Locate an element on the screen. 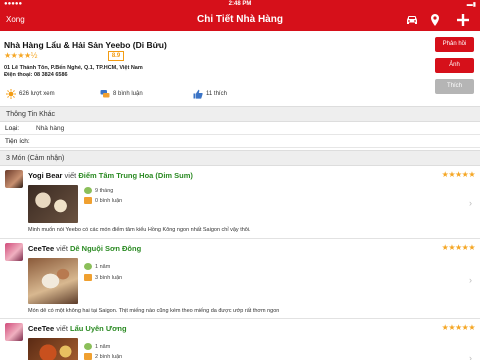 Image resolution: width=480 pixels, height=360 pixels. thumbs-up-icon is located at coordinates (198, 94).